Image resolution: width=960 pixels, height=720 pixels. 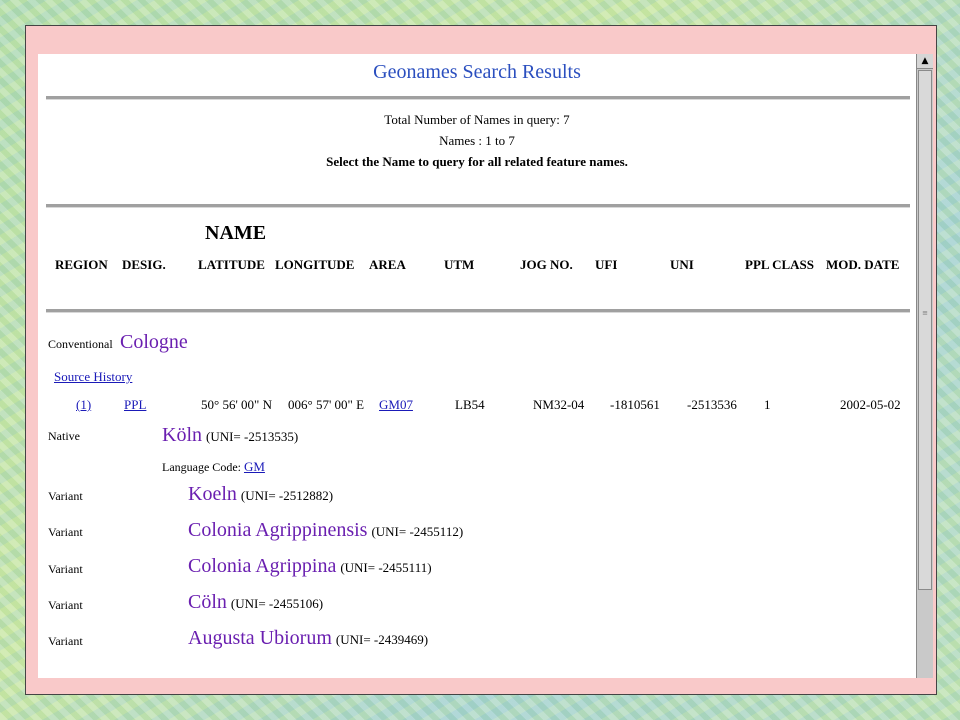 I want to click on variant-entry: Augusta Ubiorum (UNI= -2439469), so click(x=308, y=638).